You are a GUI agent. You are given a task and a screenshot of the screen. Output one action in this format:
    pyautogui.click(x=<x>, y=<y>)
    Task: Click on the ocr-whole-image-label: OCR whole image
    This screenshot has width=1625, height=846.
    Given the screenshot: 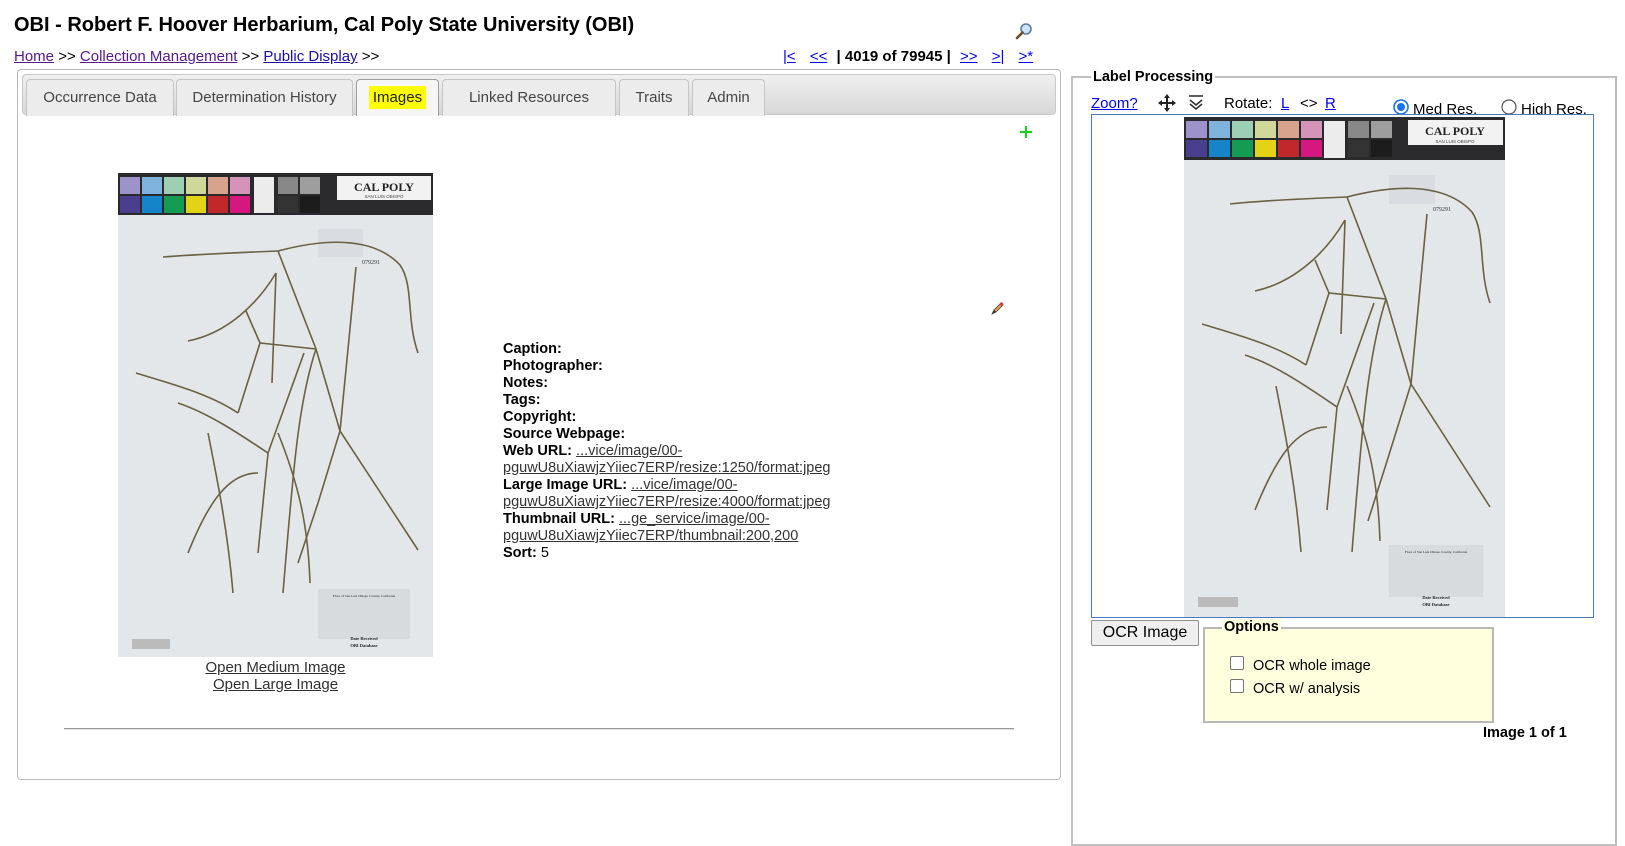 What is the action you would take?
    pyautogui.click(x=1312, y=666)
    